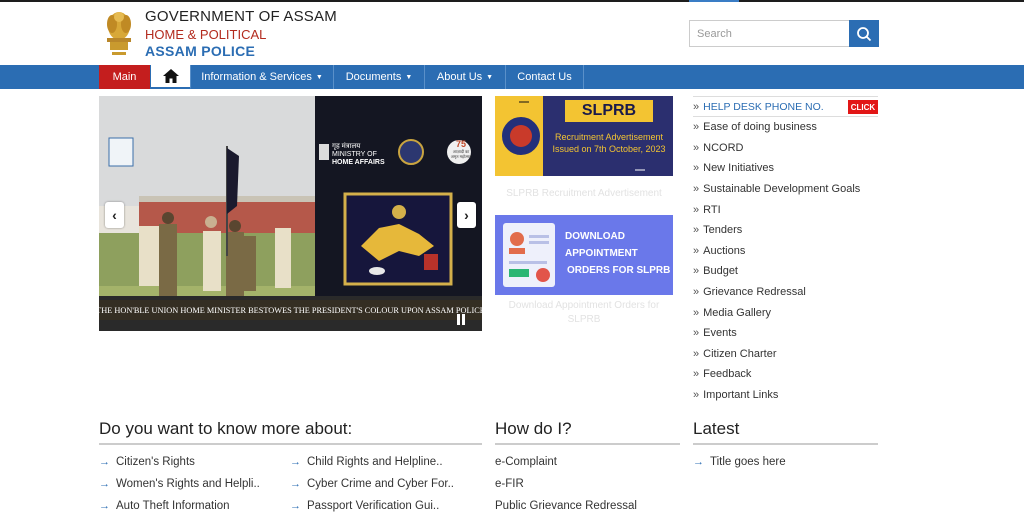 Image resolution: width=1024 pixels, height=520 pixels. What do you see at coordinates (509, 484) in the screenshot?
I see `how-do-i-link: e-FIR` at bounding box center [509, 484].